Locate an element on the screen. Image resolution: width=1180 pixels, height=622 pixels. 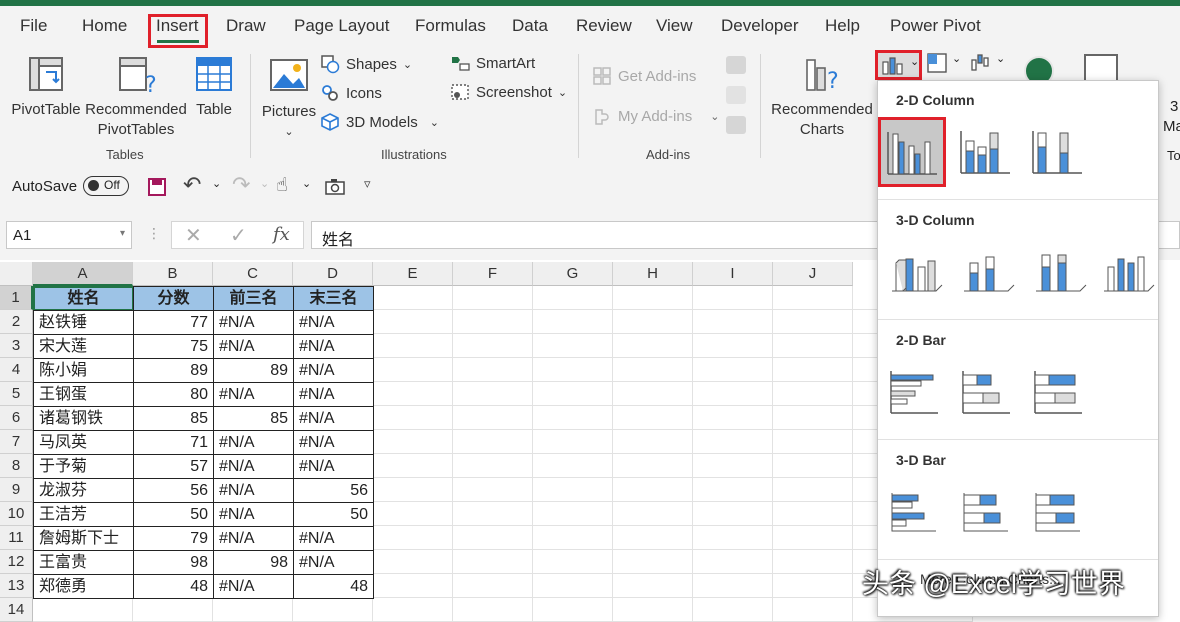
row-header: 6 is located at coordinates (16, 418).